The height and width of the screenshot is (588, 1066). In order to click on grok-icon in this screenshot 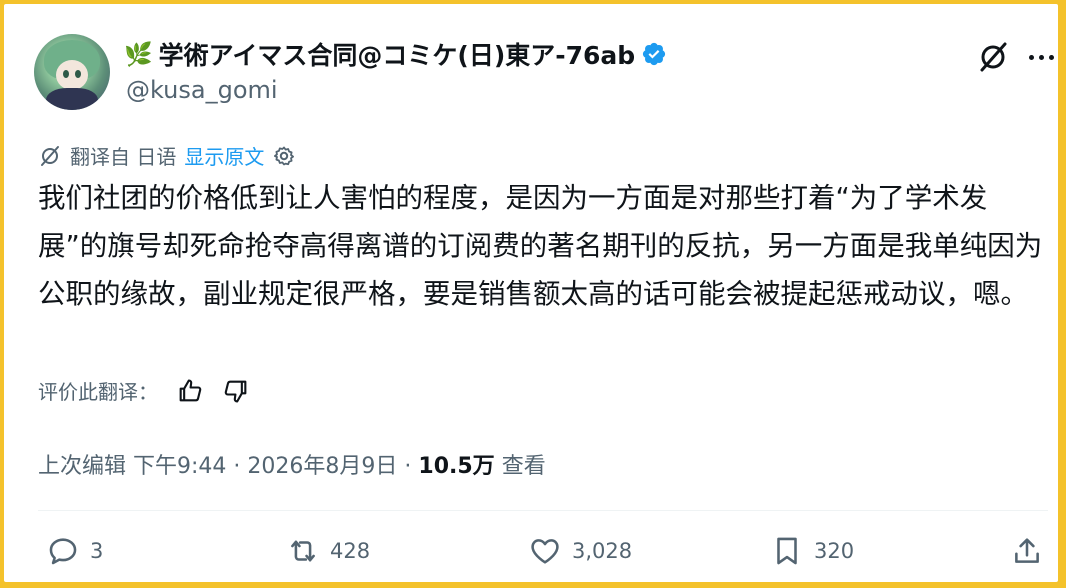, I will do `click(993, 57)`.